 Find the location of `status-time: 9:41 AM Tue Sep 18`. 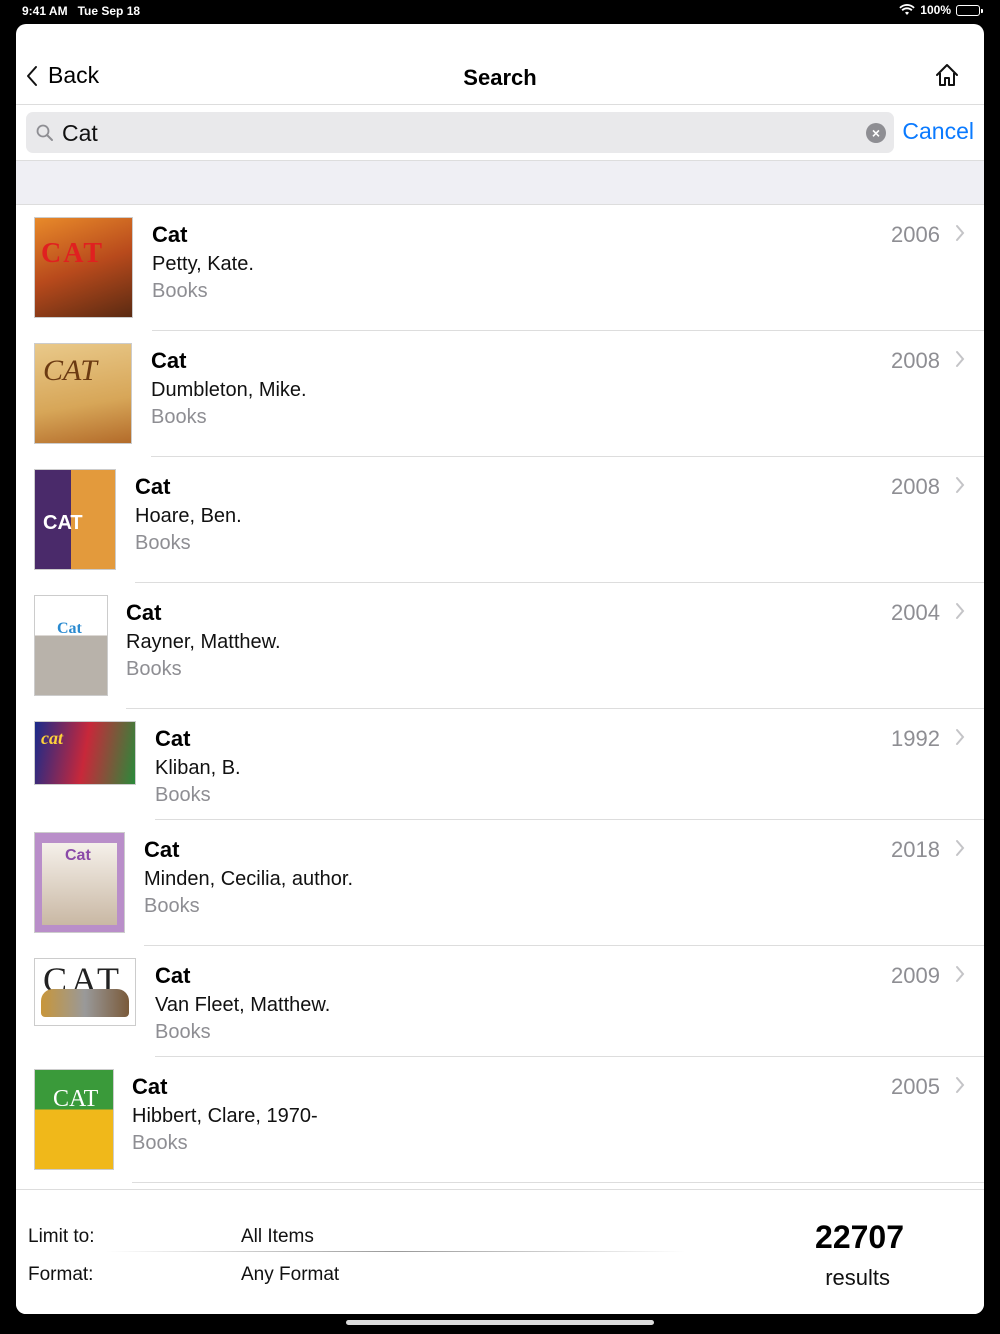

status-time: 9:41 AM Tue Sep 18 is located at coordinates (81, 11).